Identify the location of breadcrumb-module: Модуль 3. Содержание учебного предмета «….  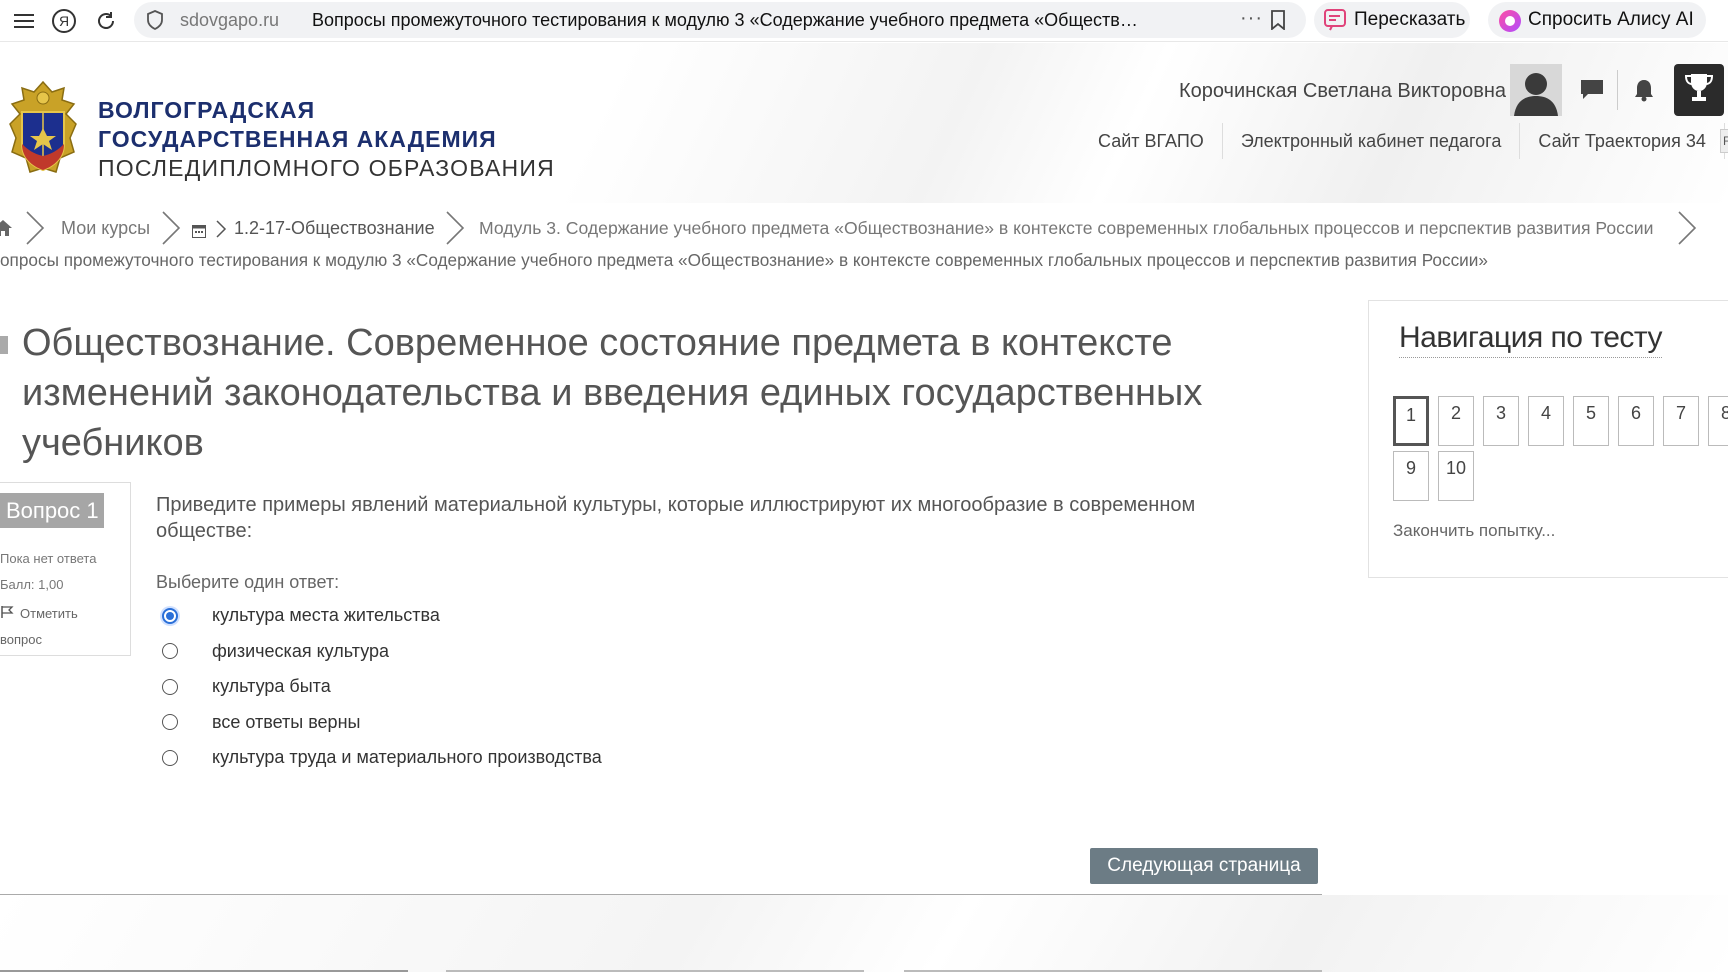
(1066, 228).